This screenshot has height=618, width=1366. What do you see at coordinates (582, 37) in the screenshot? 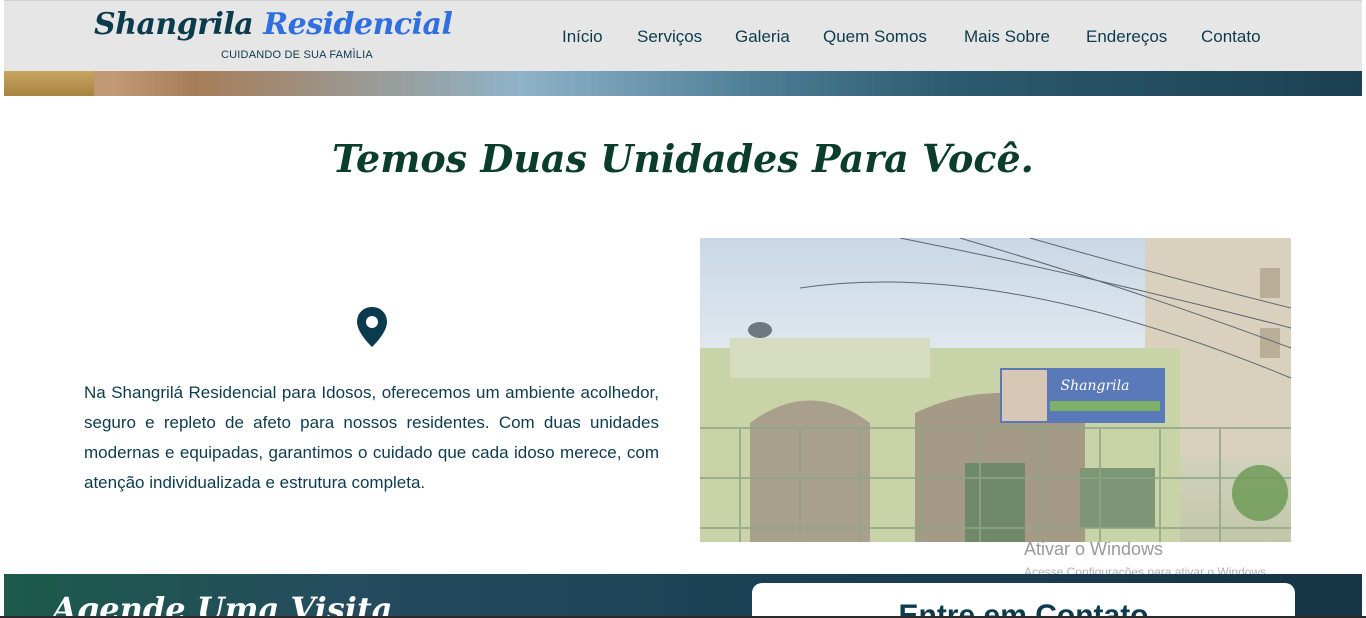
I see `nav-item-inicio: Início` at bounding box center [582, 37].